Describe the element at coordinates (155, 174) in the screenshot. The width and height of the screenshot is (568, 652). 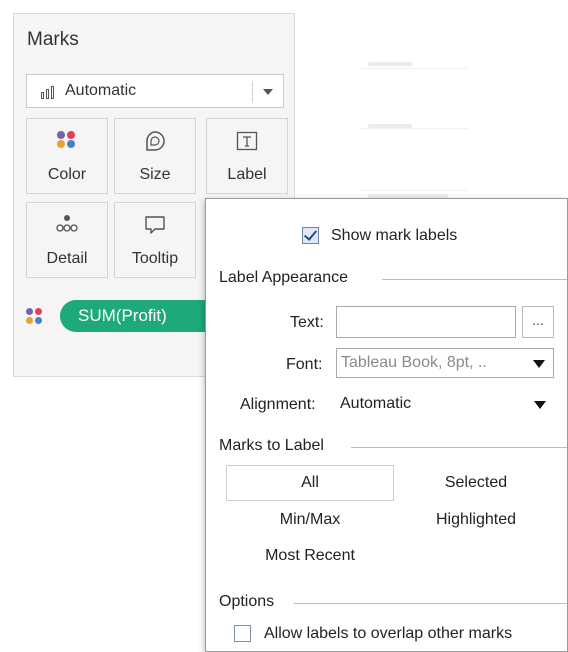
I see `size-label: Size` at that location.